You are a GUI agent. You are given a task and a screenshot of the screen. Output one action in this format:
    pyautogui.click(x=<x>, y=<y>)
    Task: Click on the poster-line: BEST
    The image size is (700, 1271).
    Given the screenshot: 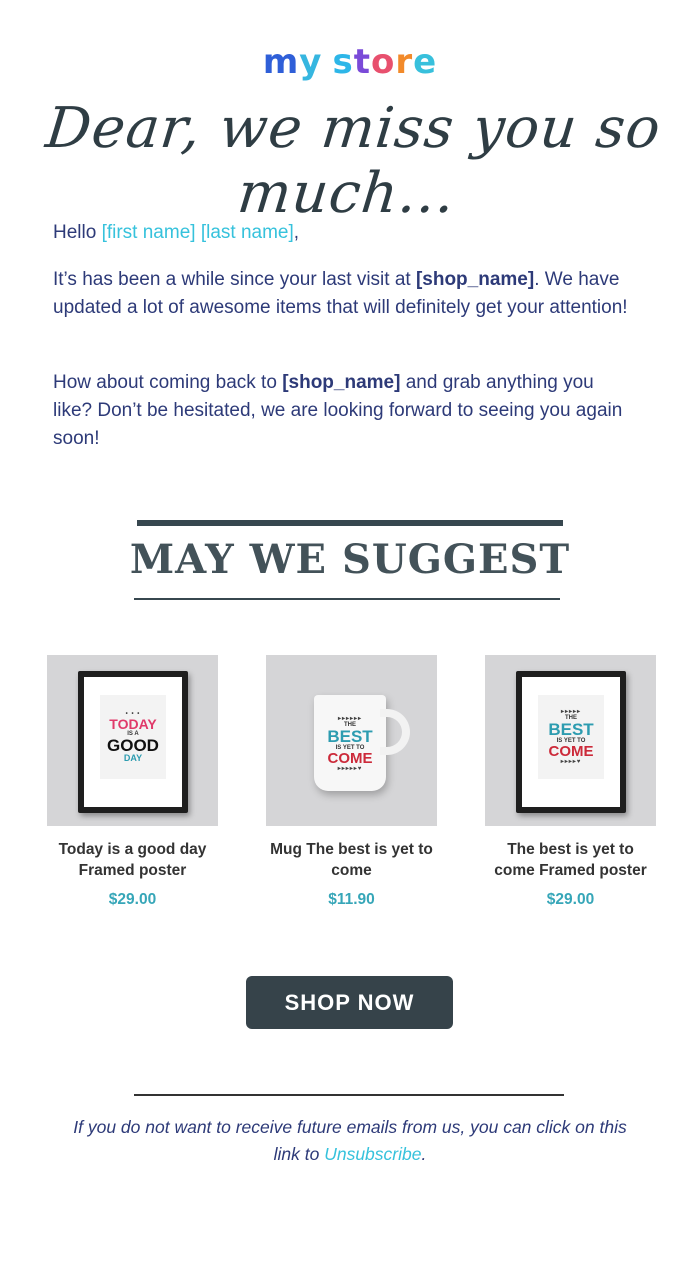 What is the action you would take?
    pyautogui.click(x=571, y=729)
    